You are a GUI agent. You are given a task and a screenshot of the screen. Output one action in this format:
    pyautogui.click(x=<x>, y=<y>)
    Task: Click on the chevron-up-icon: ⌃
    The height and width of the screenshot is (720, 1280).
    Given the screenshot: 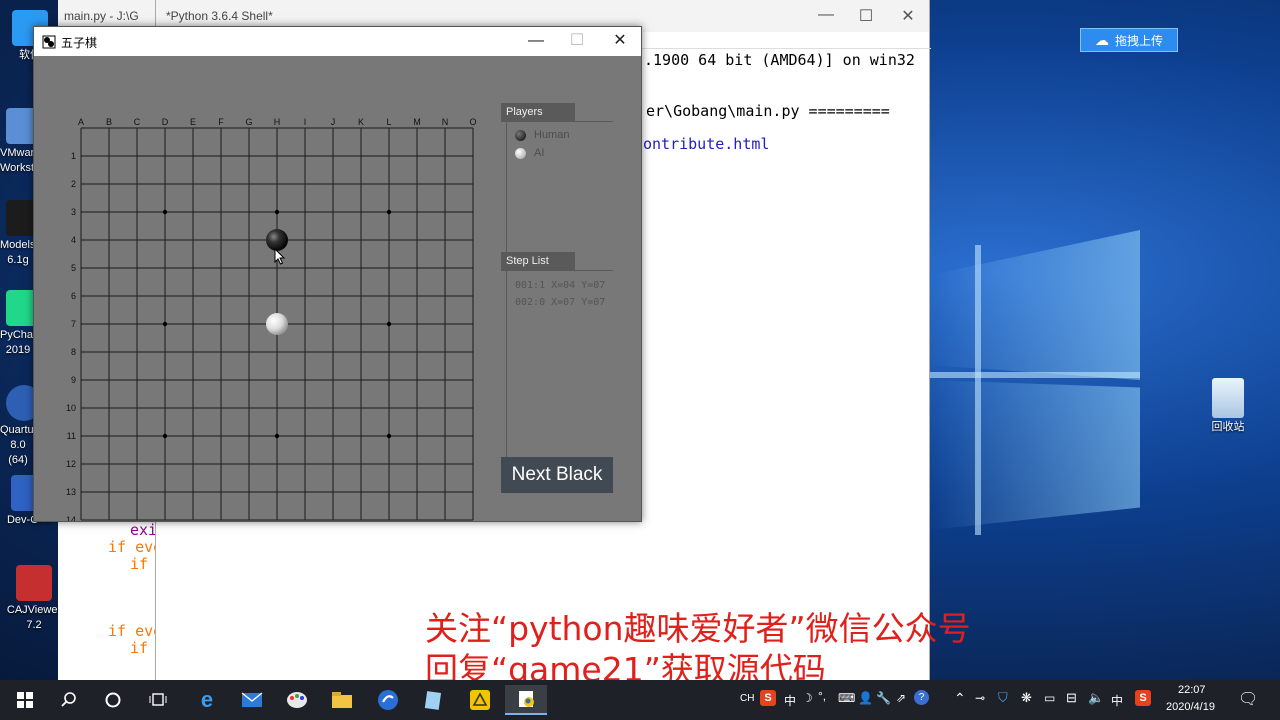 What is the action you would take?
    pyautogui.click(x=960, y=698)
    